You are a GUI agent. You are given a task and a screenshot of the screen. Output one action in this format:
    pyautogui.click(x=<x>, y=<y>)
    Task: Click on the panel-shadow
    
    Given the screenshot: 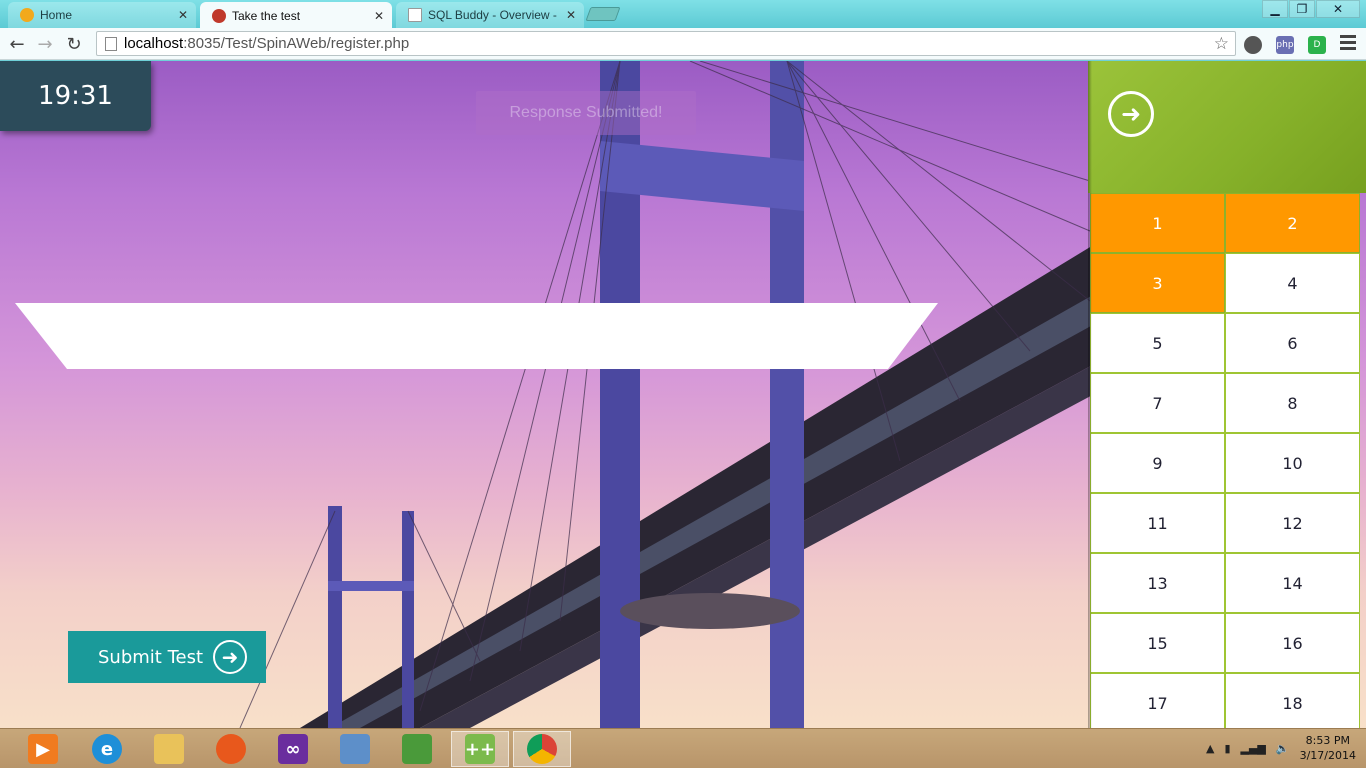 What is the action you would take?
    pyautogui.click(x=1090, y=394)
    